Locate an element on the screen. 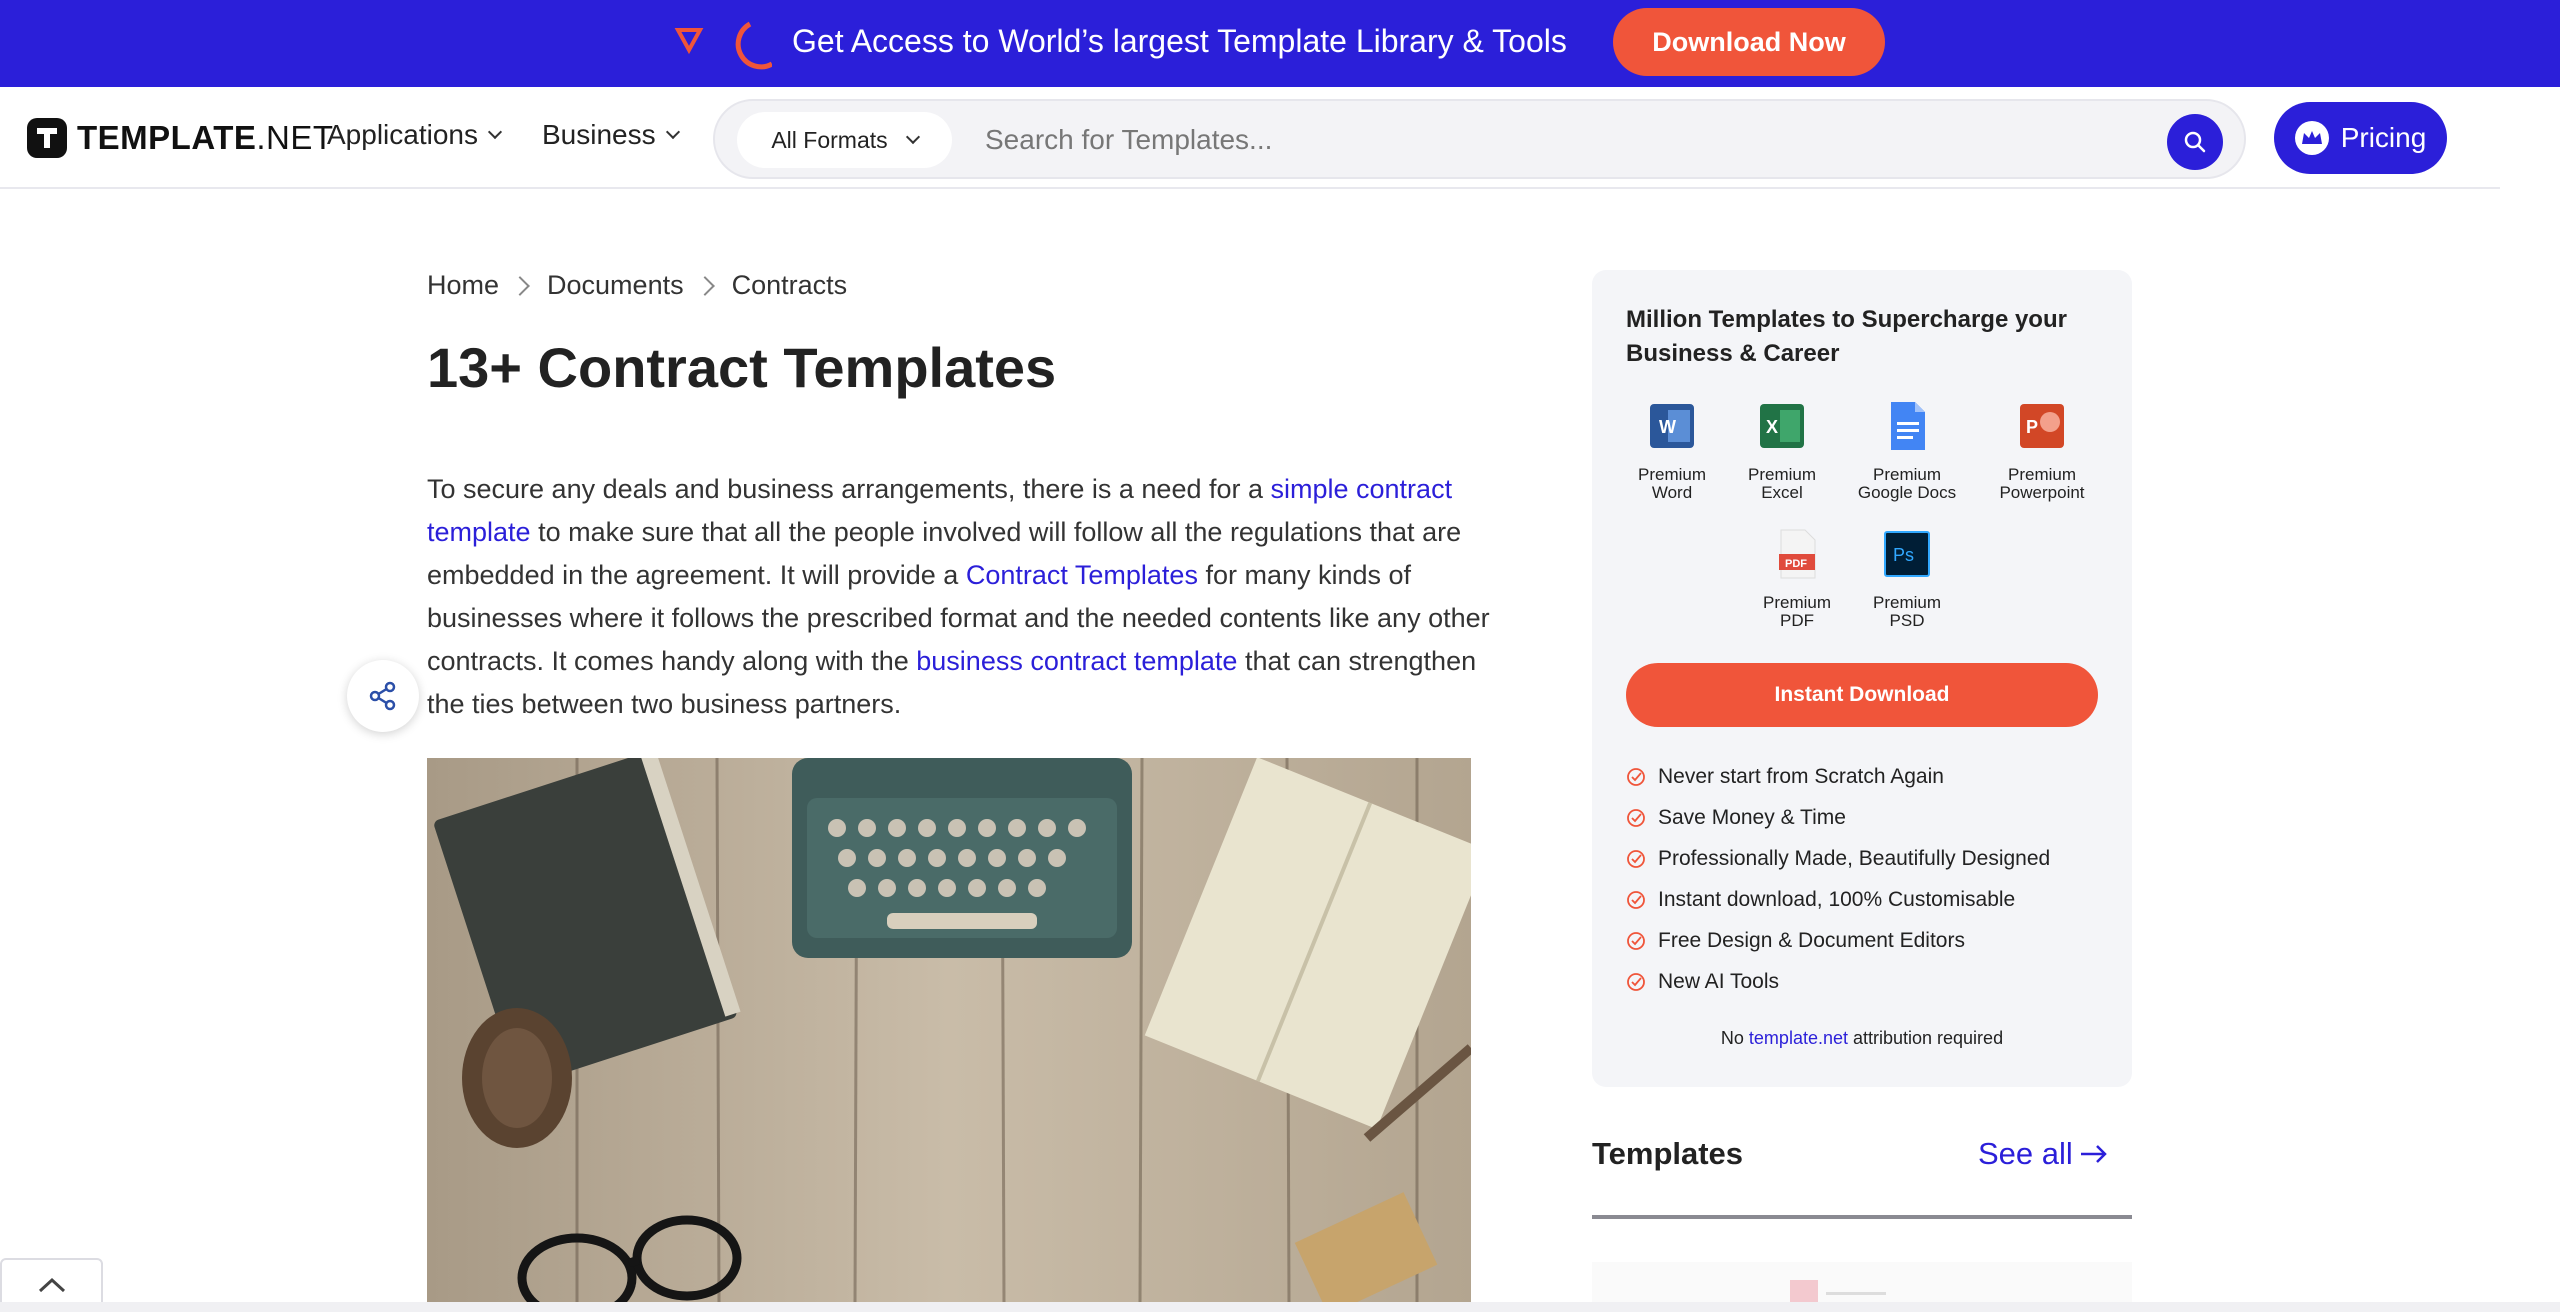  templates-heading: Templates is located at coordinates (1668, 1153).